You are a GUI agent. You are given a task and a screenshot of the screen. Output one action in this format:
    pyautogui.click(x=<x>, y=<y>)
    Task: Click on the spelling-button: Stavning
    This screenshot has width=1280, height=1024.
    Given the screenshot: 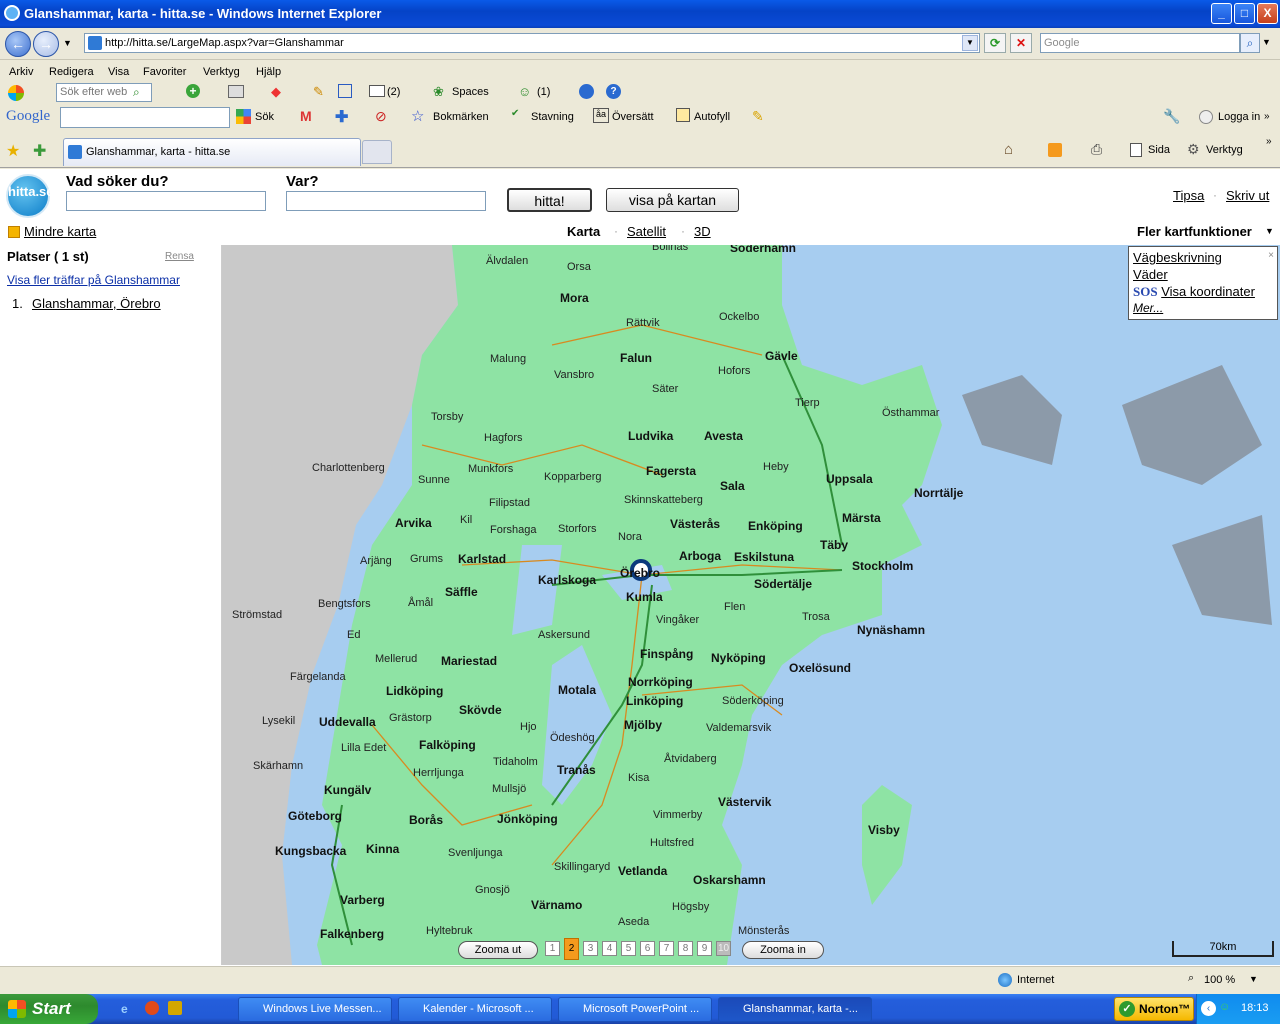 What is the action you would take?
    pyautogui.click(x=552, y=117)
    